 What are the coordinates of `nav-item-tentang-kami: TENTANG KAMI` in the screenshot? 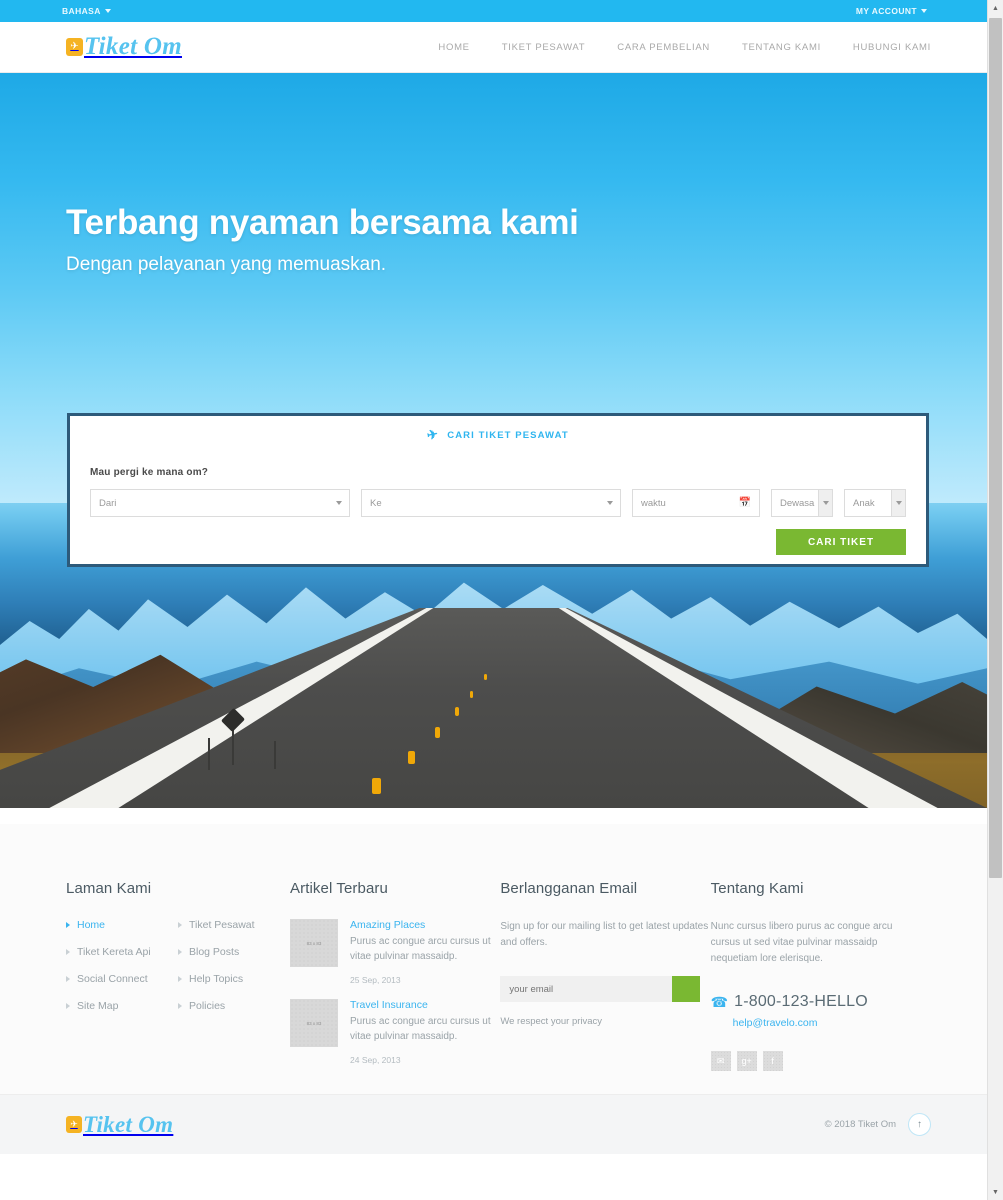 It's located at (781, 47).